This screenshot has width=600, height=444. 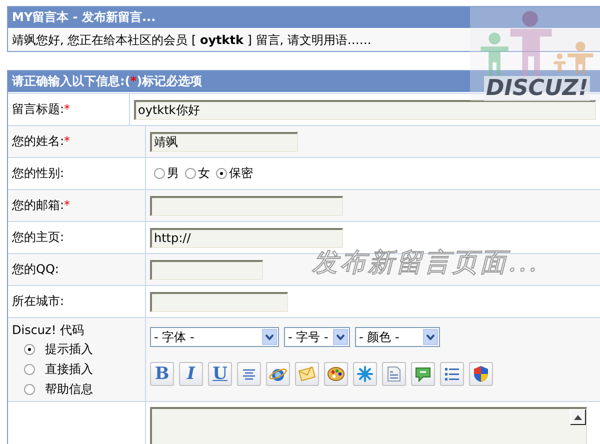 I want to click on field-label: 您的姓名:*, so click(x=42, y=141).